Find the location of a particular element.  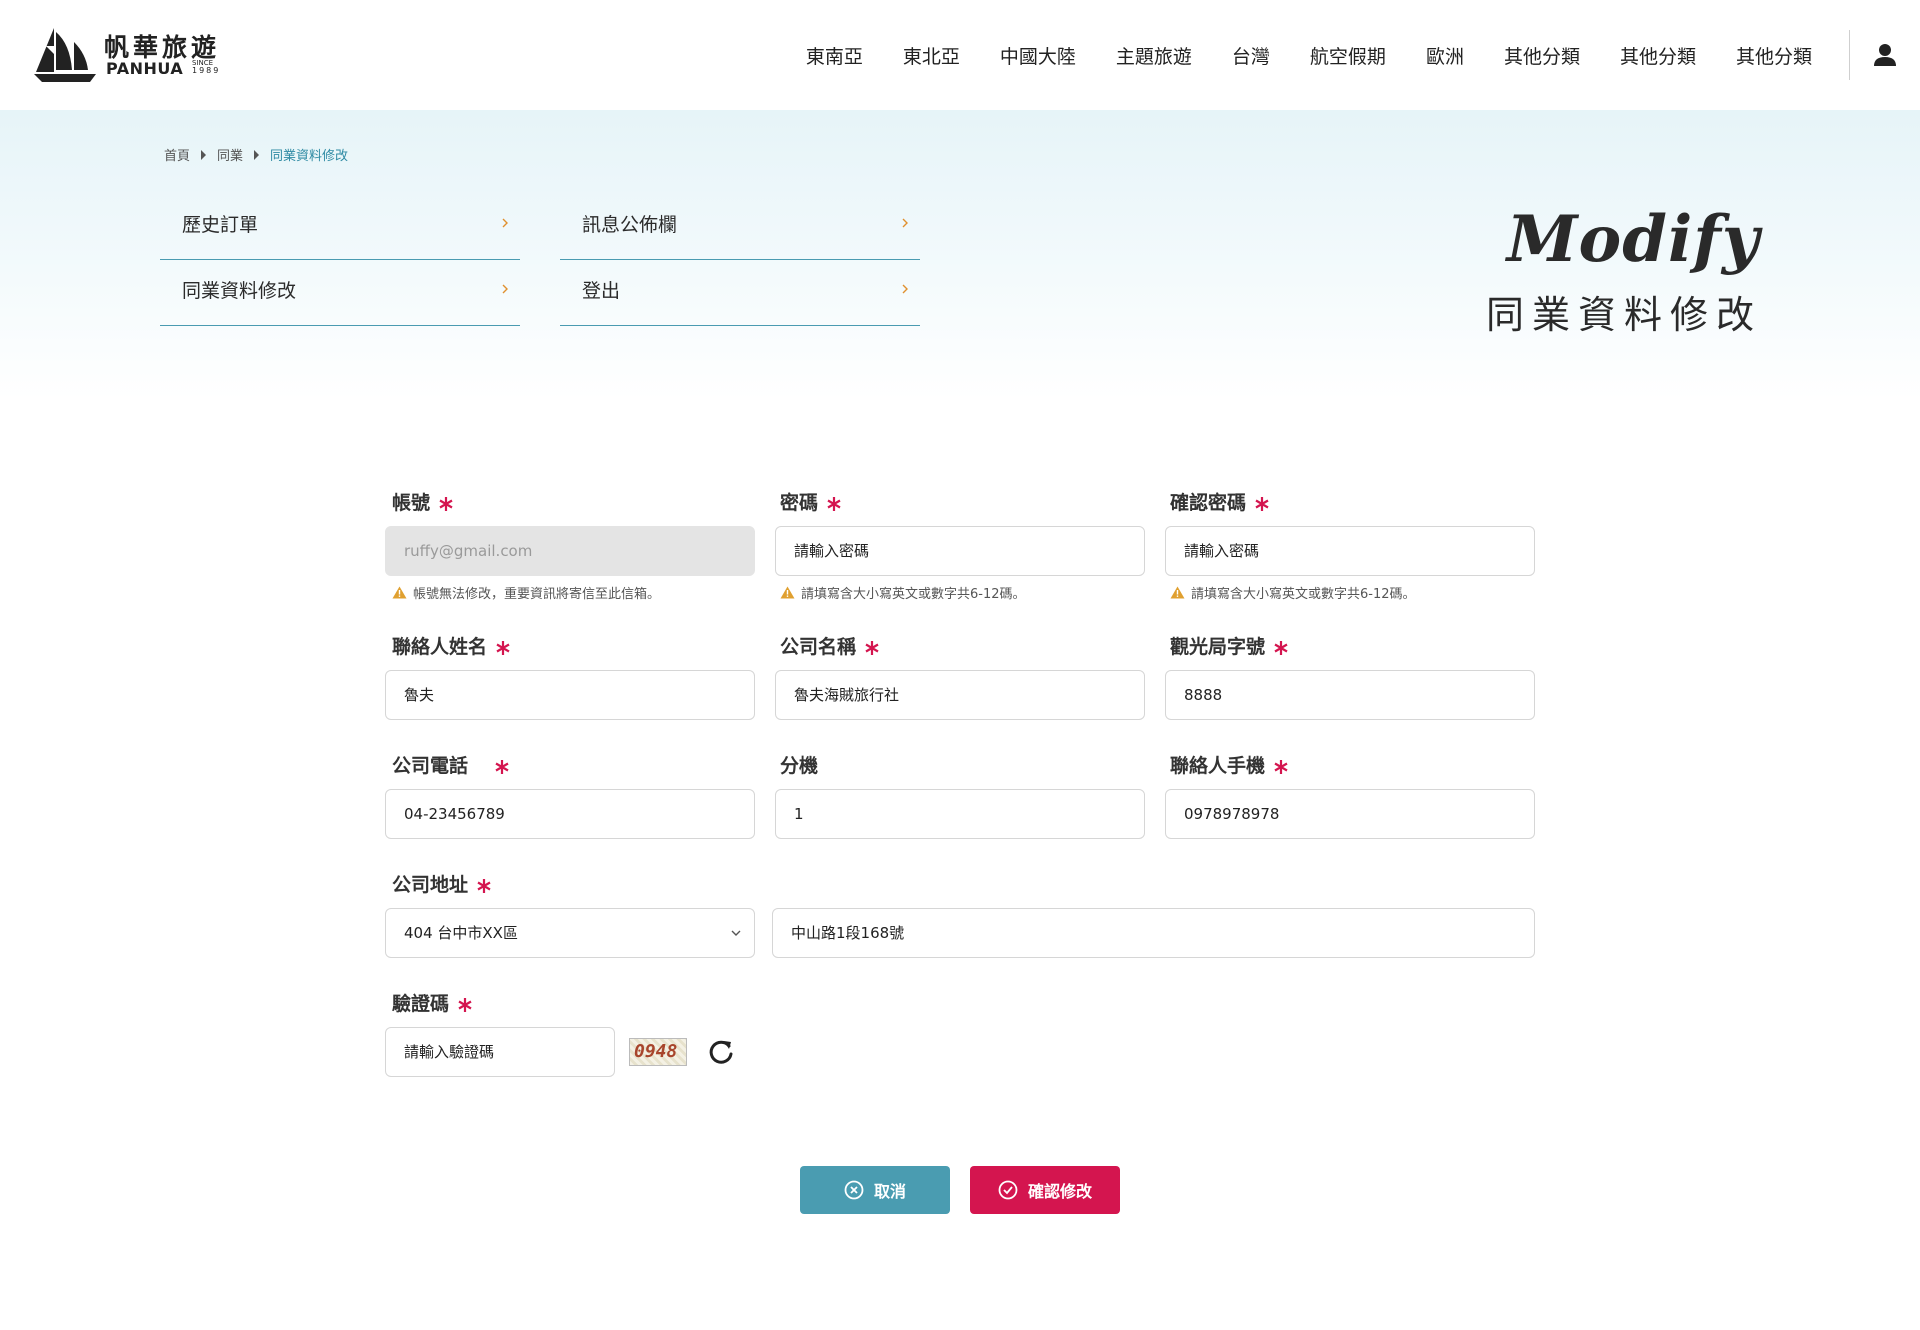

nav-item-taiwan: 台灣 is located at coordinates (1251, 55).